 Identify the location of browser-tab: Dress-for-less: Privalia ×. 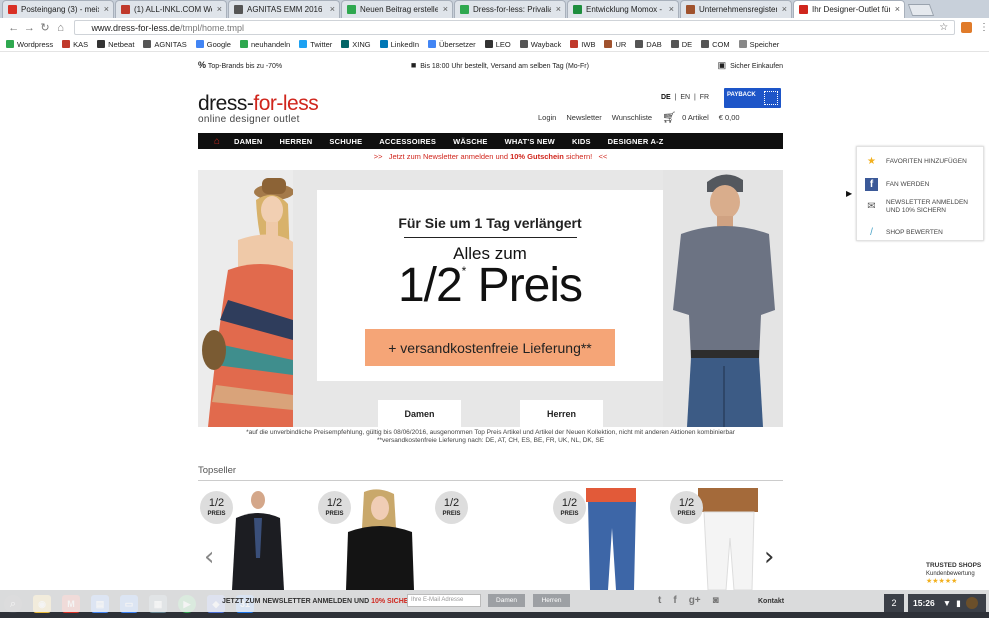
(510, 9).